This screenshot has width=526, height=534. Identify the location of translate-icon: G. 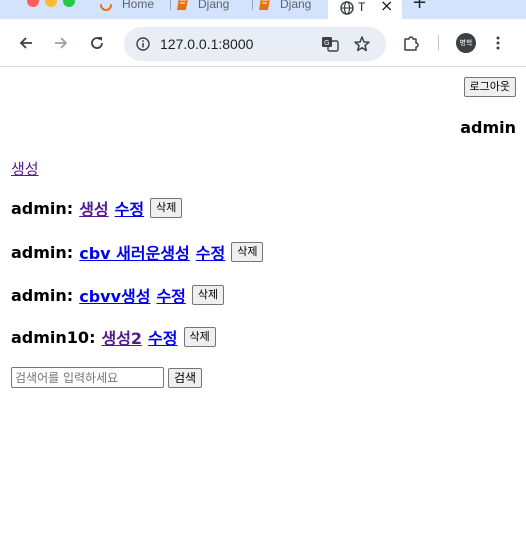
(330, 44).